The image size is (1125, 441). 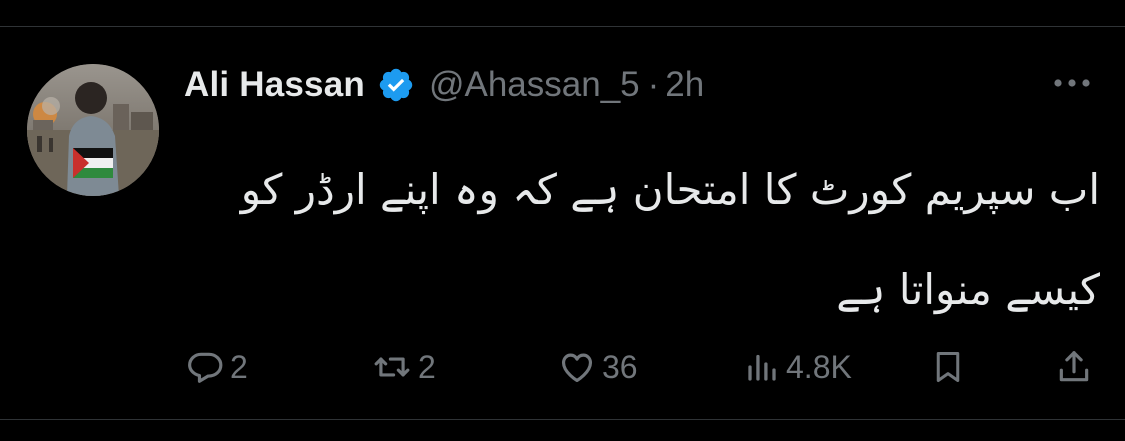 What do you see at coordinates (577, 367) in the screenshot?
I see `heart-icon` at bounding box center [577, 367].